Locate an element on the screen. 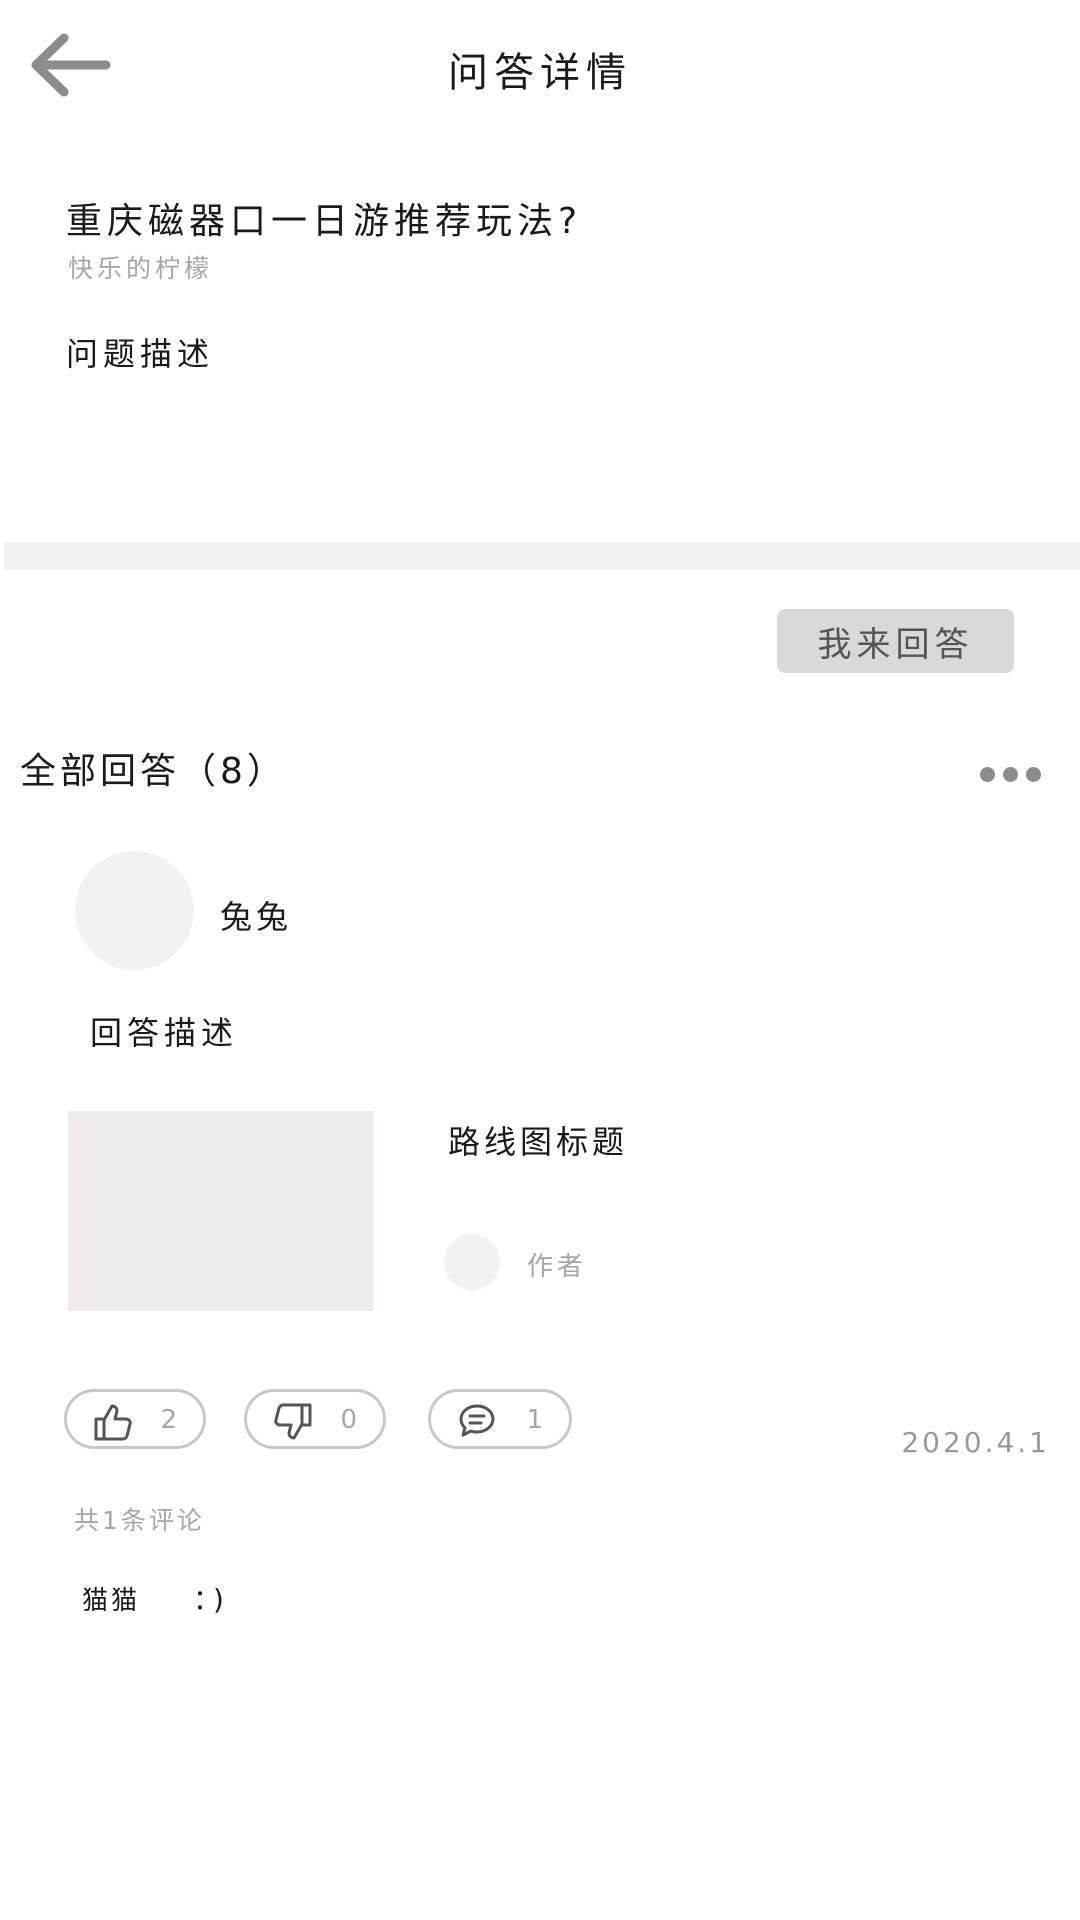 The width and height of the screenshot is (1080, 1920). question-title: 重庆磁器口一日游推荐玩法? is located at coordinates (324, 221).